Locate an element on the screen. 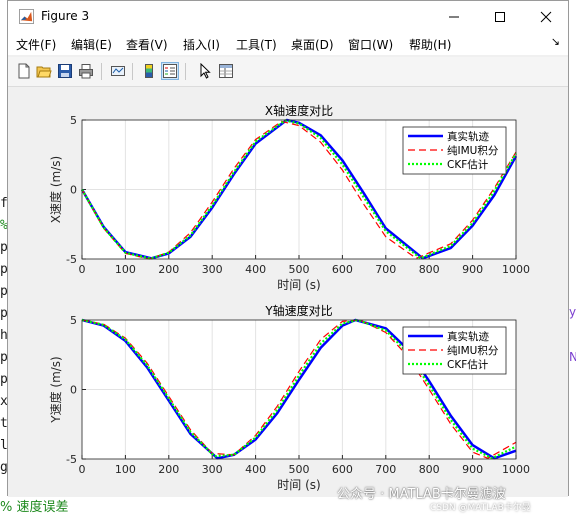  save-icon is located at coordinates (65, 71).